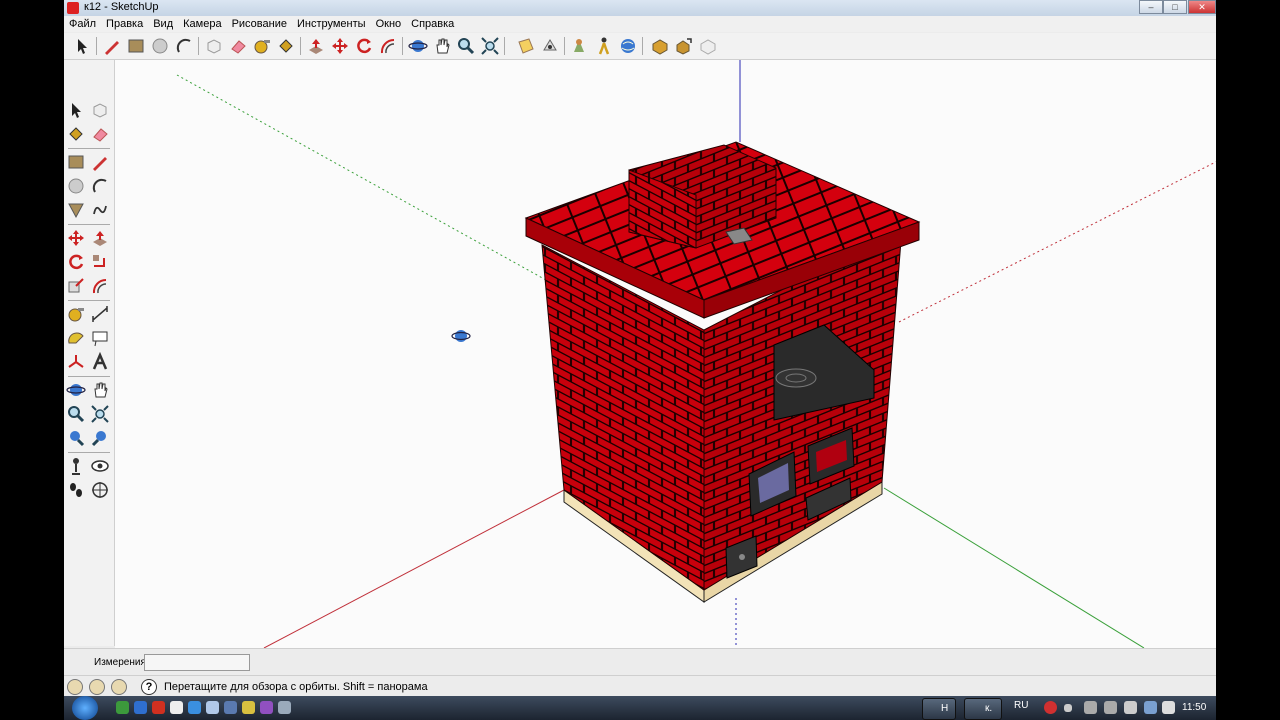 The width and height of the screenshot is (1280, 720). I want to click on ie-icon, so click(194, 707).